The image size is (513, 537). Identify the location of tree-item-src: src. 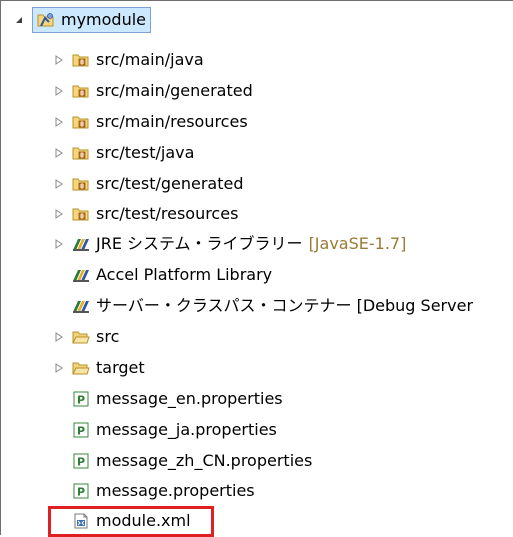
(86, 337).